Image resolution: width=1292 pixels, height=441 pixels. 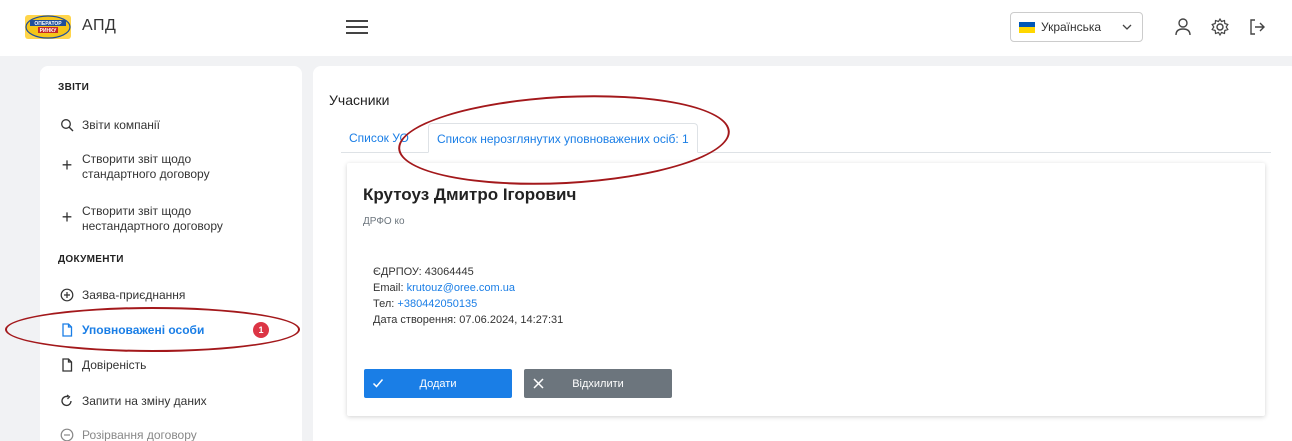 What do you see at coordinates (415, 320) in the screenshot?
I see `created-label: Дата створення:` at bounding box center [415, 320].